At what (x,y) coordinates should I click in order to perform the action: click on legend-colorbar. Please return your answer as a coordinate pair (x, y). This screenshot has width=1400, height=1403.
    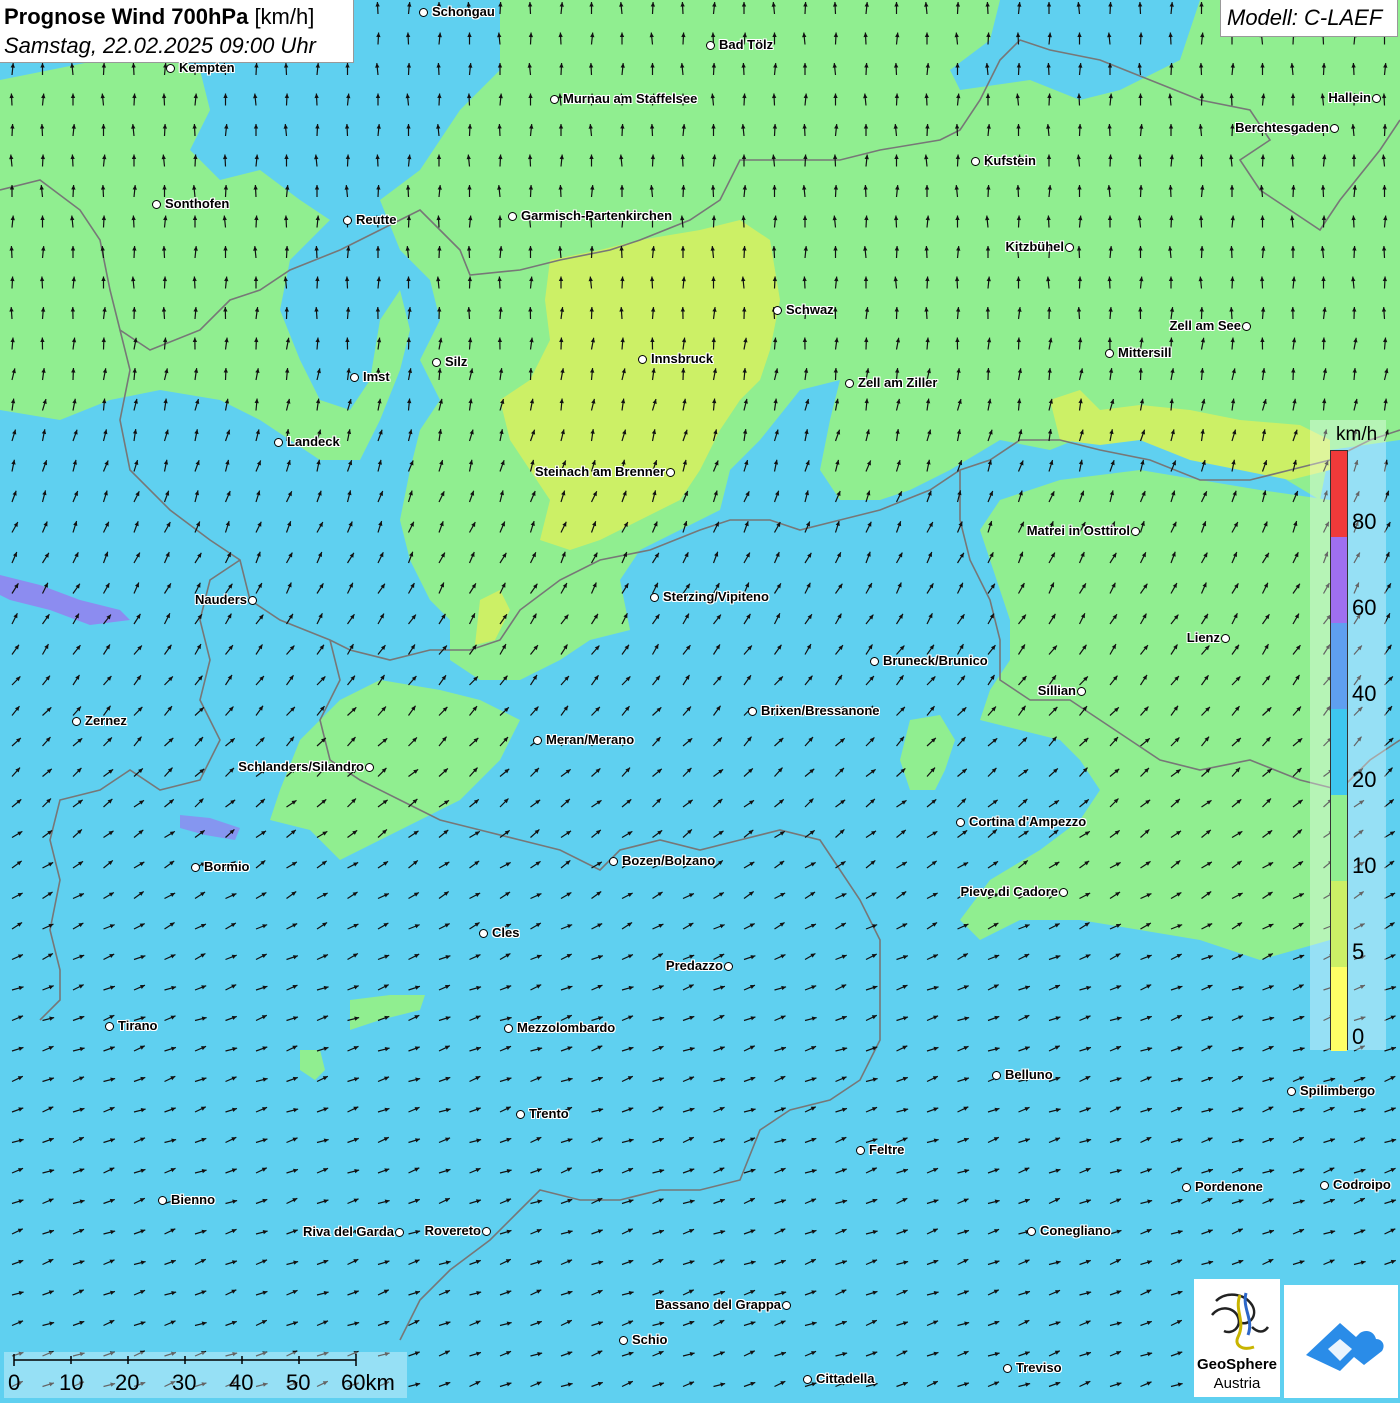
    Looking at the image, I should click on (1339, 750).